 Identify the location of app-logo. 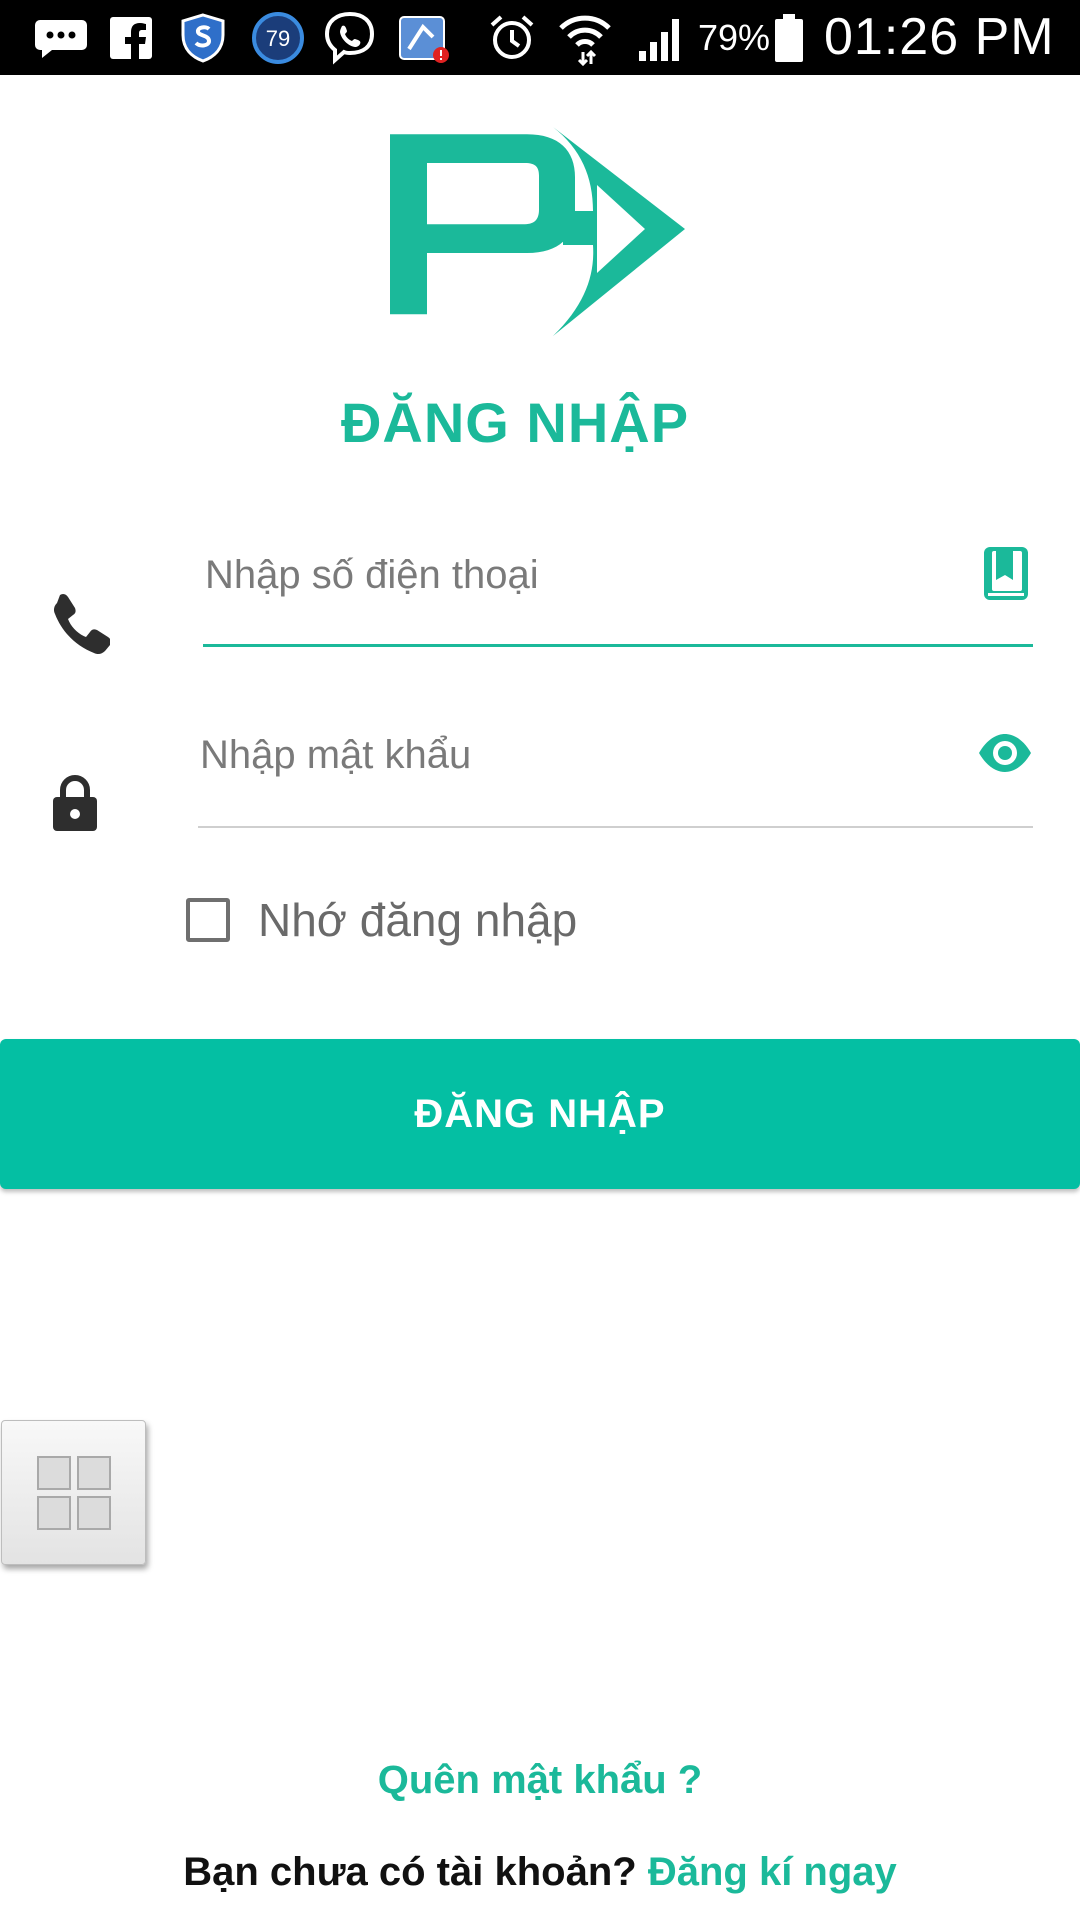
(537, 231).